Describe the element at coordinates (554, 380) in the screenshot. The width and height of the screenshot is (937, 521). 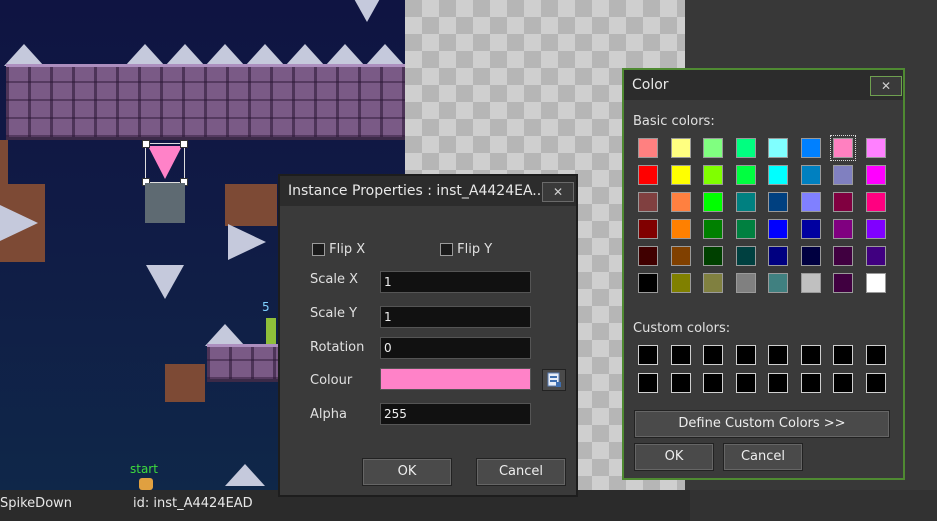
I see `colour-picker-button` at that location.